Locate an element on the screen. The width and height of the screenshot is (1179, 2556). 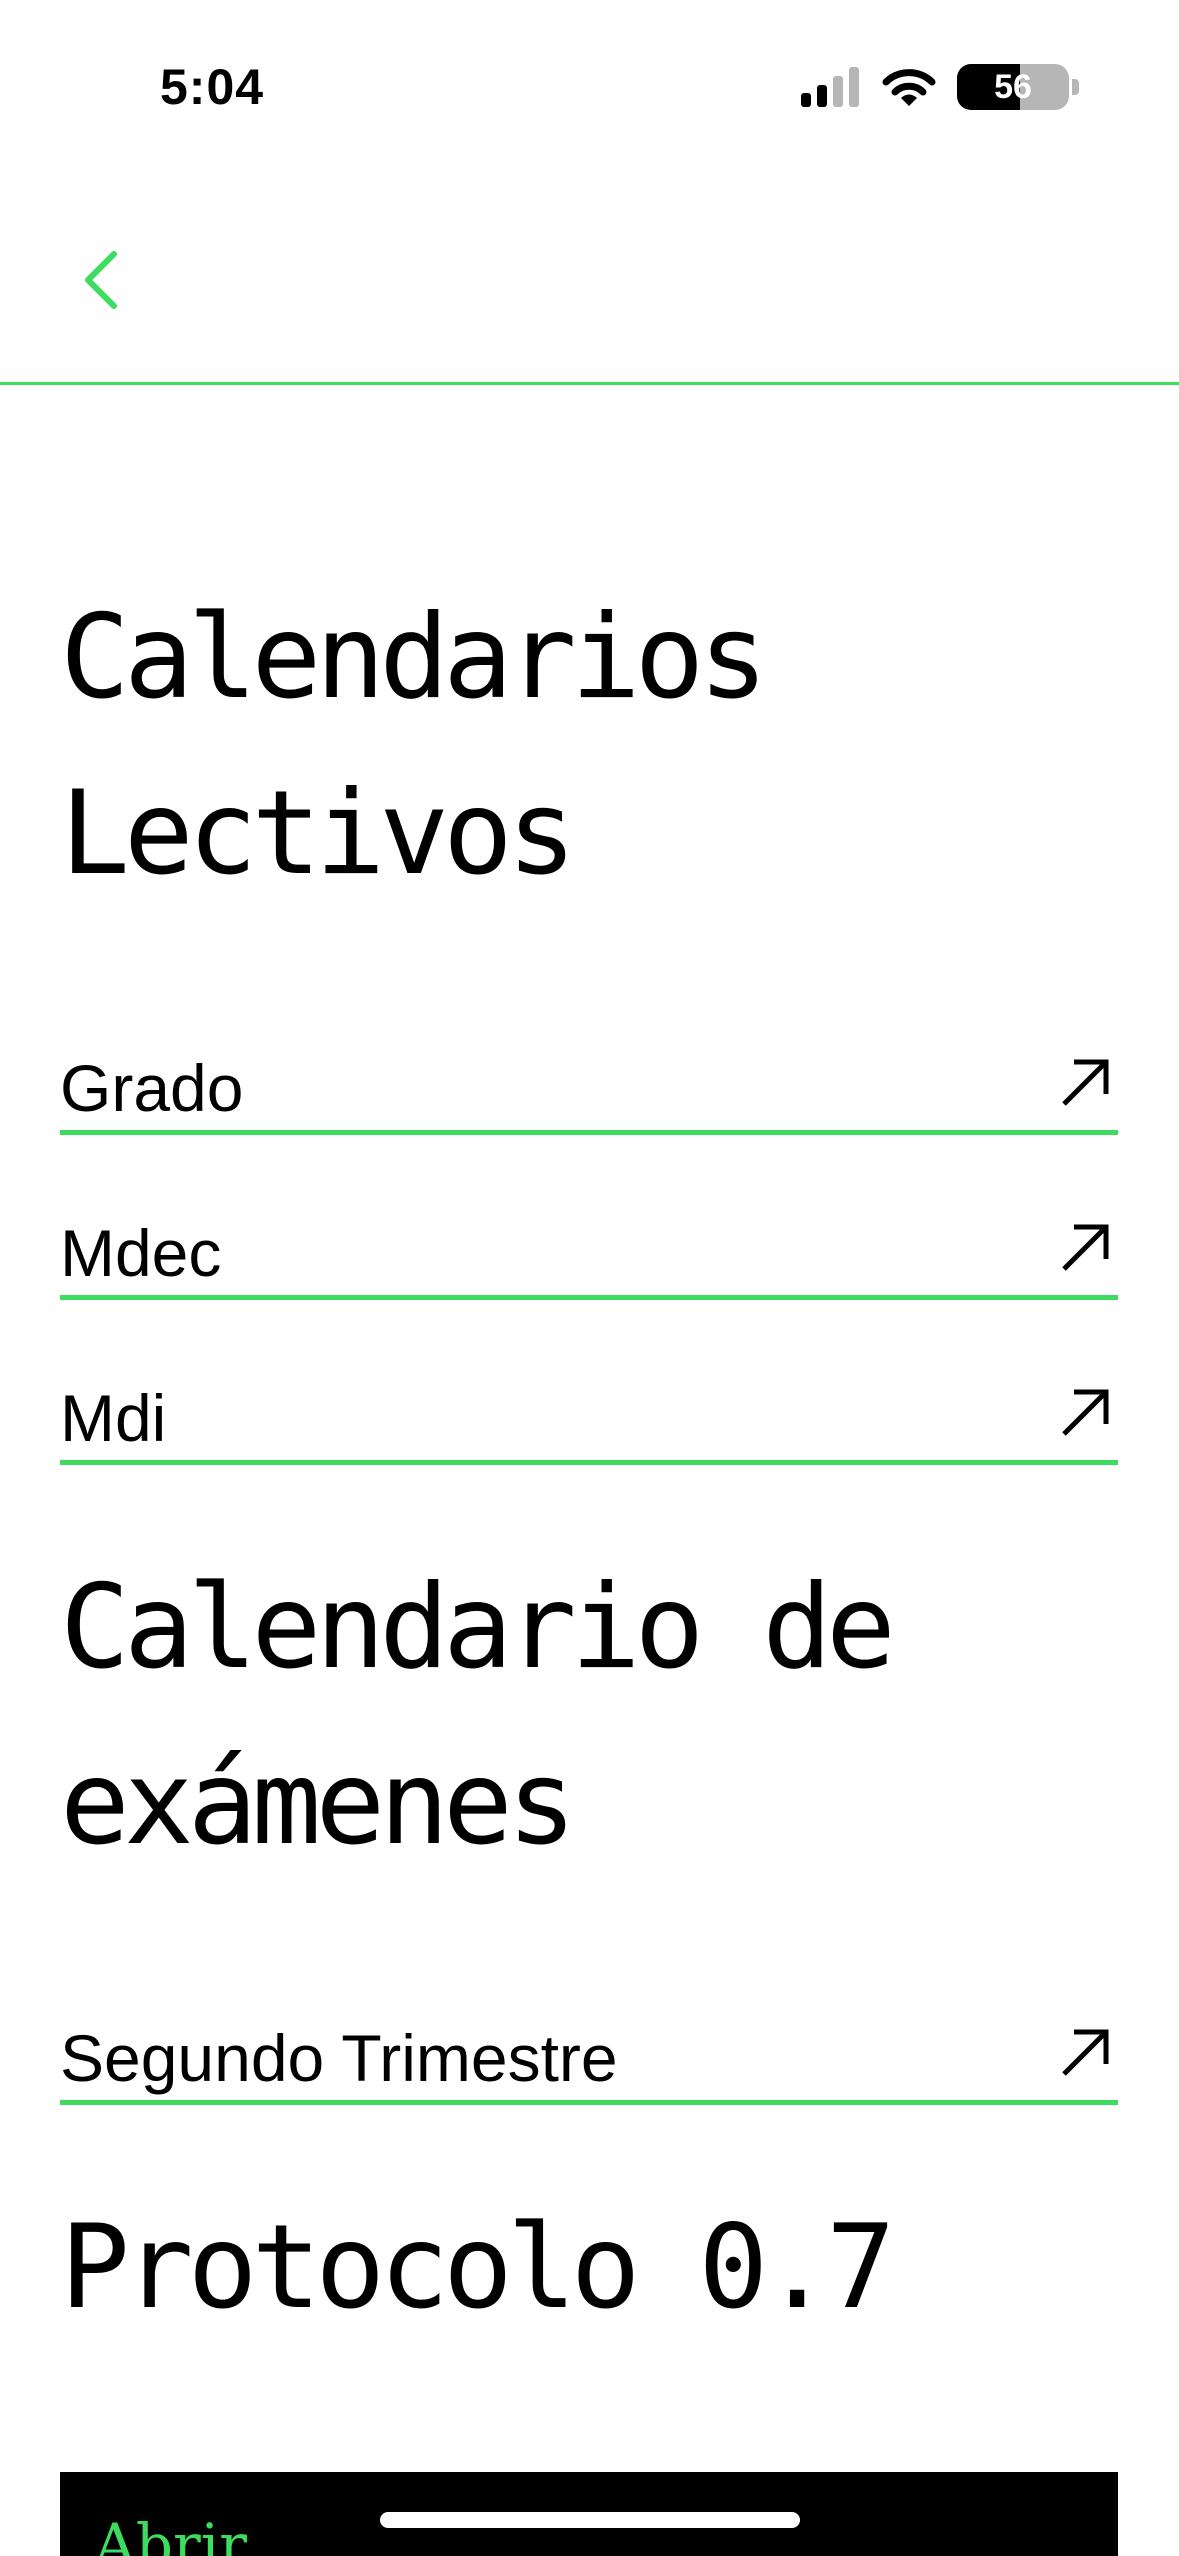
link-label: Mdi is located at coordinates (113, 1418).